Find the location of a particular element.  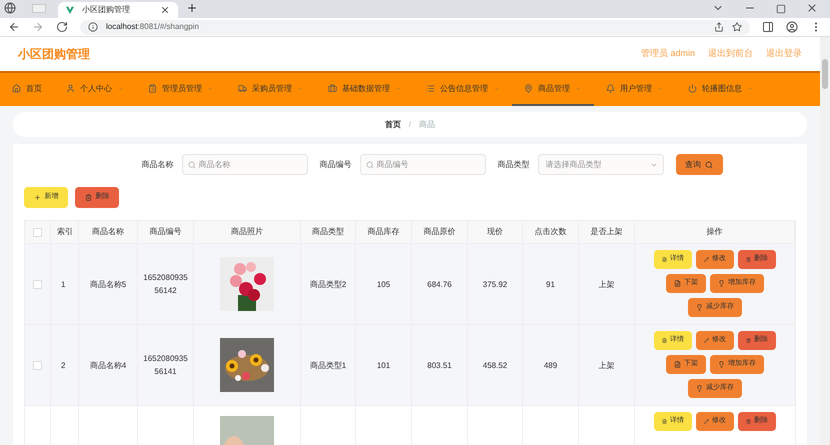

share-icon is located at coordinates (719, 27).